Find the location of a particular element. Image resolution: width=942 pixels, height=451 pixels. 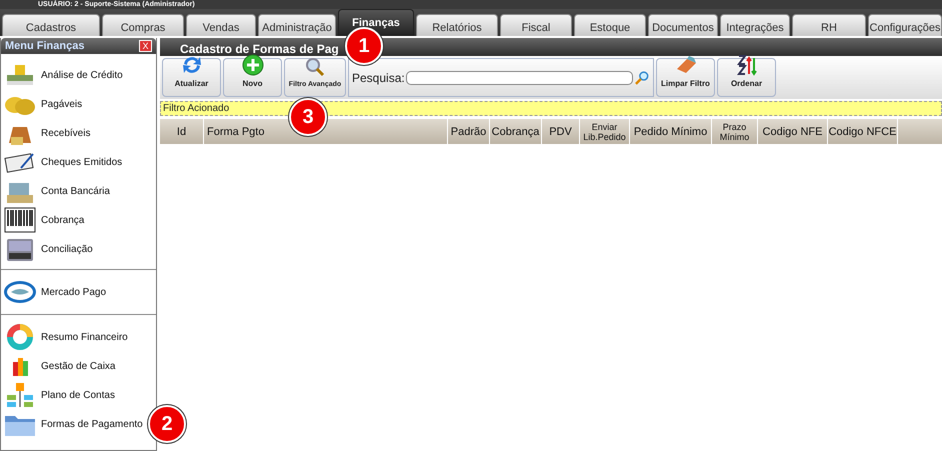

menu-tab: Configurações is located at coordinates (905, 25).